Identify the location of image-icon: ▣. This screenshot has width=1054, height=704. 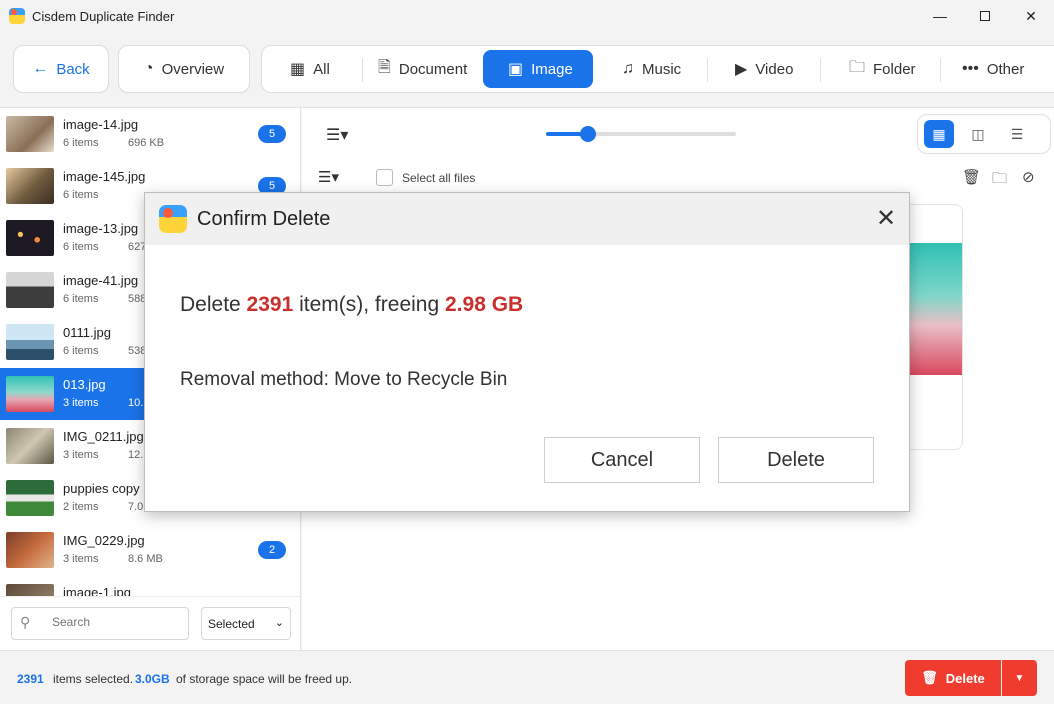
(516, 69).